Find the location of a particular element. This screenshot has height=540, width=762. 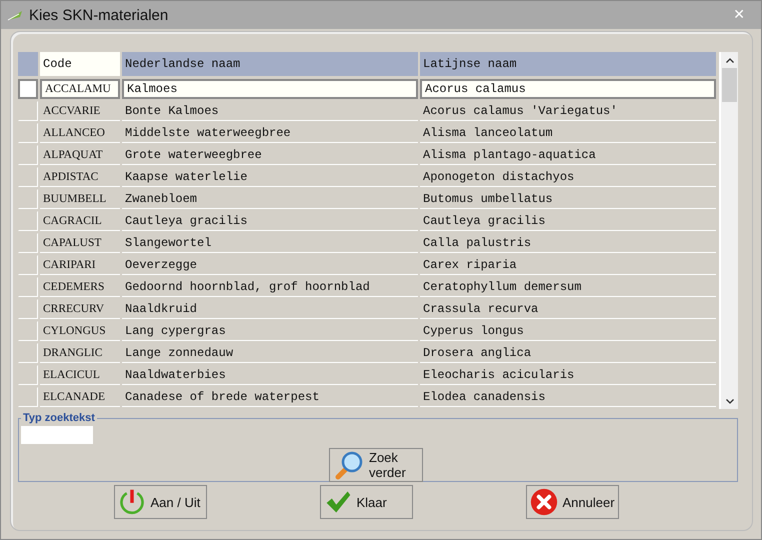

scrollbar is located at coordinates (729, 230).